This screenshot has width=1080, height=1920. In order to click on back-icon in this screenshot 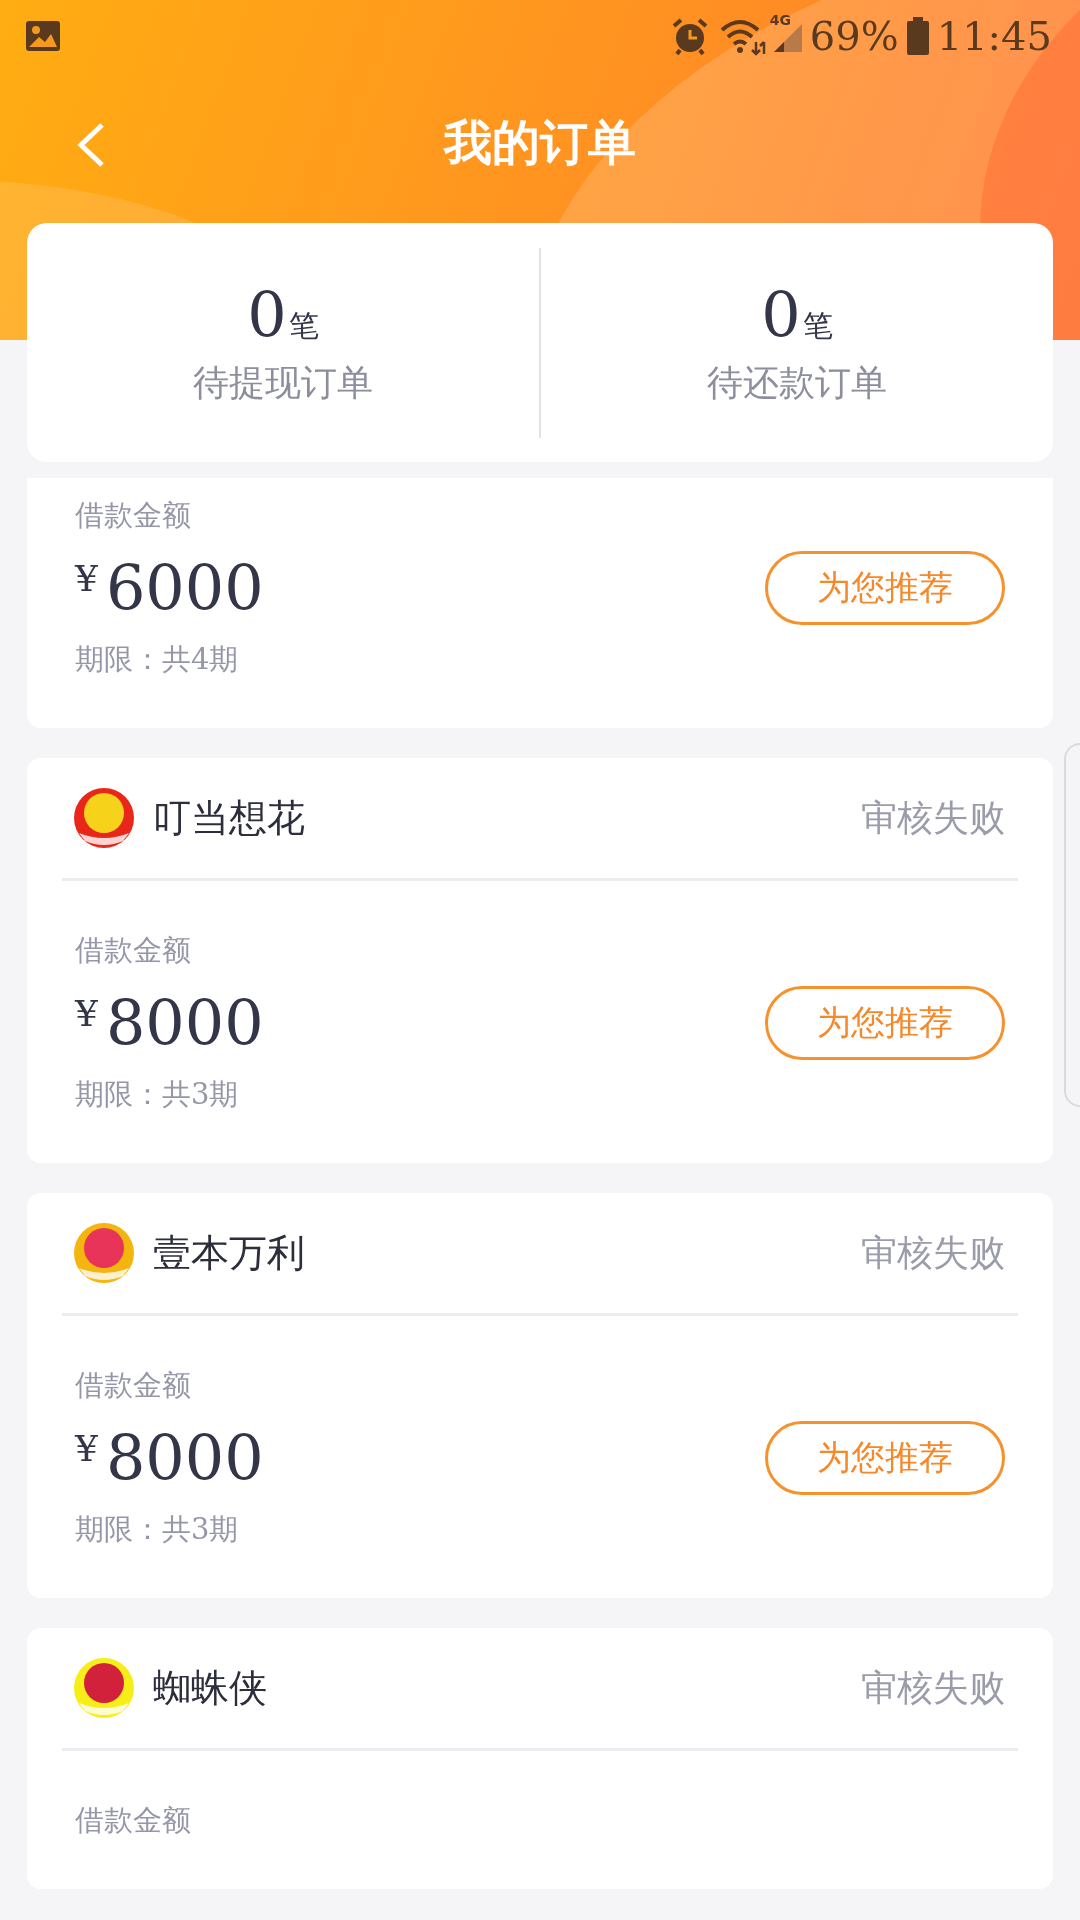, I will do `click(91, 145)`.